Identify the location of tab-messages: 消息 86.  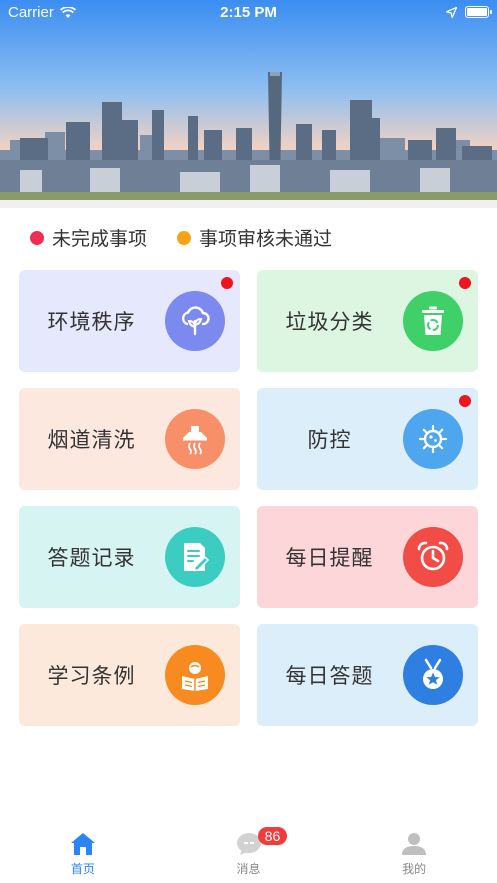
(249, 852).